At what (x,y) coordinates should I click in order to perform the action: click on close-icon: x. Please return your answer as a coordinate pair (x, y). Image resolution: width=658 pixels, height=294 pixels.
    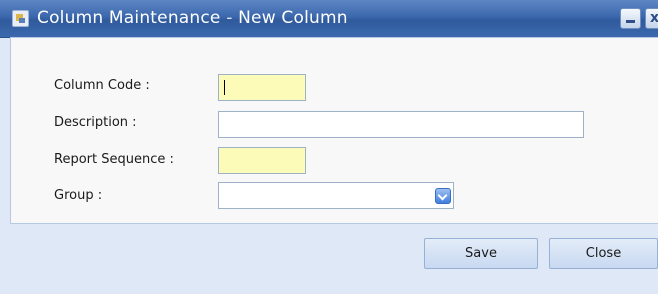
    Looking at the image, I should click on (651, 18).